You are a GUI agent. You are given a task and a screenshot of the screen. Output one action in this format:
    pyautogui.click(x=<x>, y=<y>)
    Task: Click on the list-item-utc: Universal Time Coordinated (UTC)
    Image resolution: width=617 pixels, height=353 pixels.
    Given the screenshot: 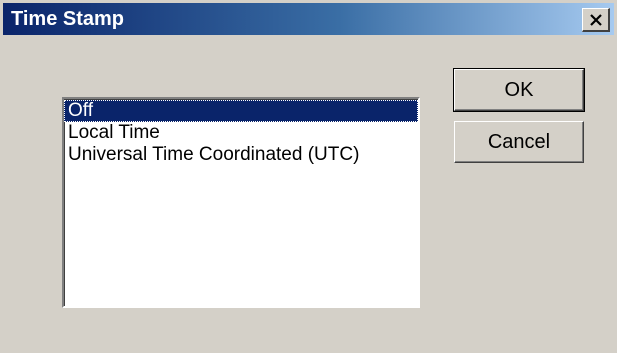 What is the action you would take?
    pyautogui.click(x=241, y=155)
    